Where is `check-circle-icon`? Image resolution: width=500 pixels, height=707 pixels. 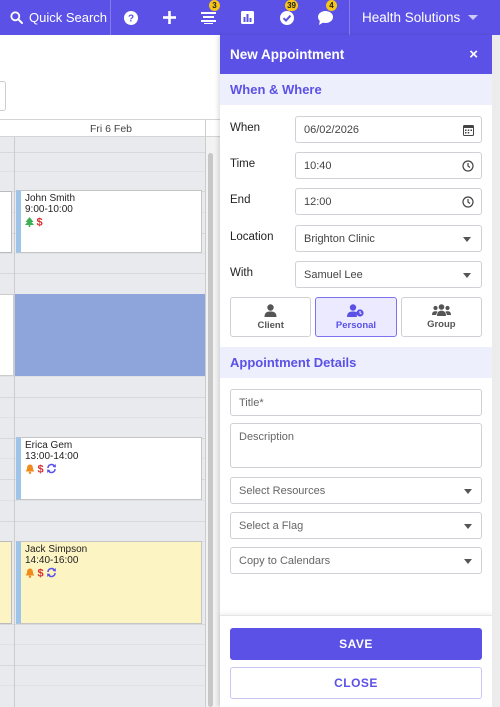 check-circle-icon is located at coordinates (286, 17).